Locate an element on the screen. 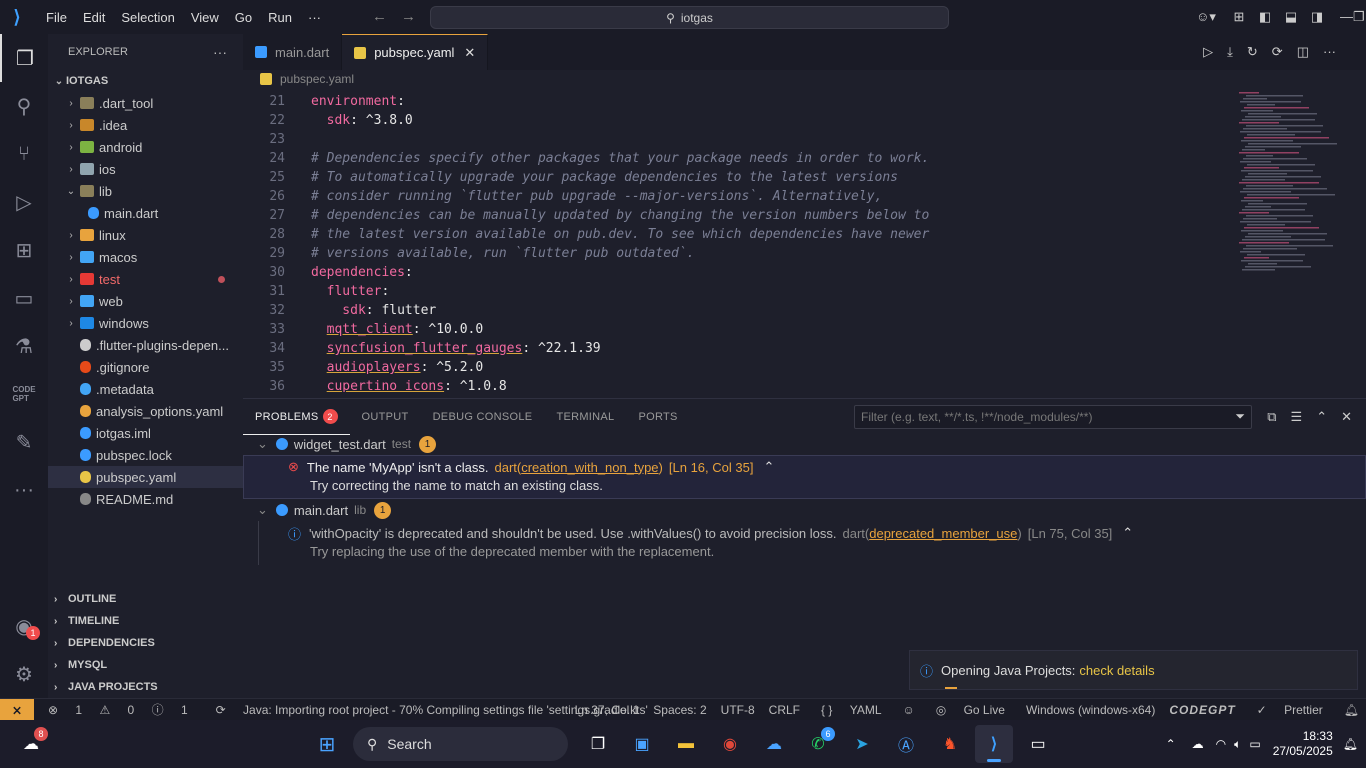 This screenshot has height=768, width=1366. prettier-status: ✓ Prettier is located at coordinates (1290, 710).